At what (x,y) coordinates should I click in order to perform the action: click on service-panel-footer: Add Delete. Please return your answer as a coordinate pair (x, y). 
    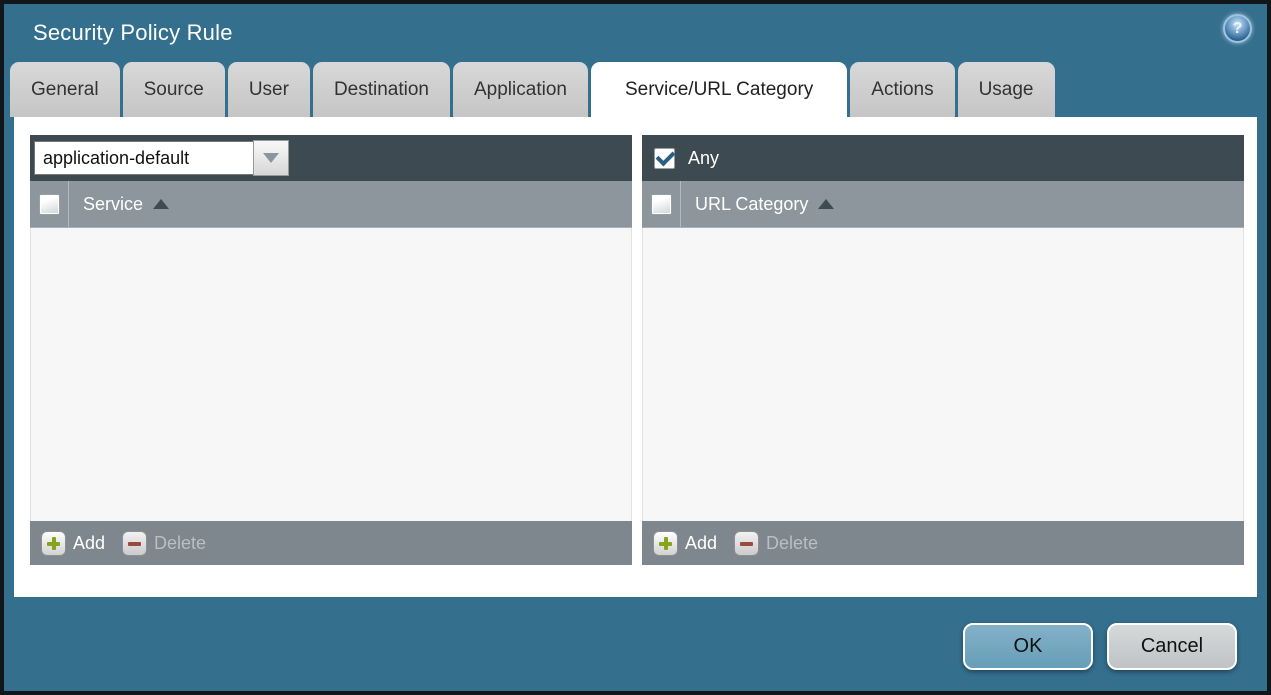
    Looking at the image, I should click on (331, 543).